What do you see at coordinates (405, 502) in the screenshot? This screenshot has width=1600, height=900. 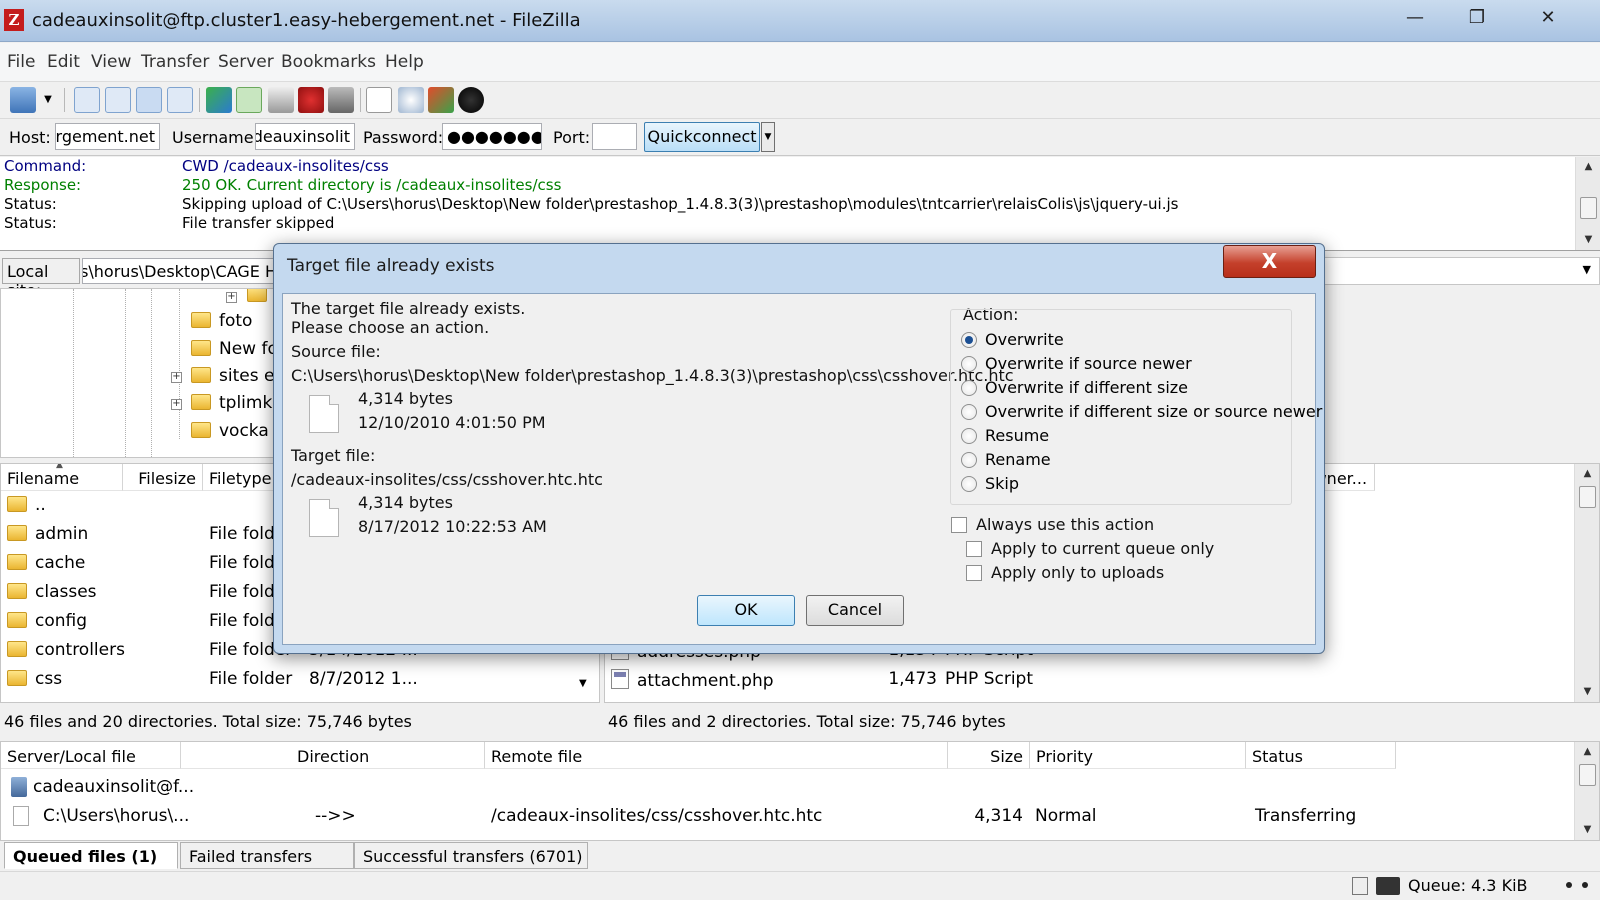 I see `target-file-size: 4,314 bytes` at bounding box center [405, 502].